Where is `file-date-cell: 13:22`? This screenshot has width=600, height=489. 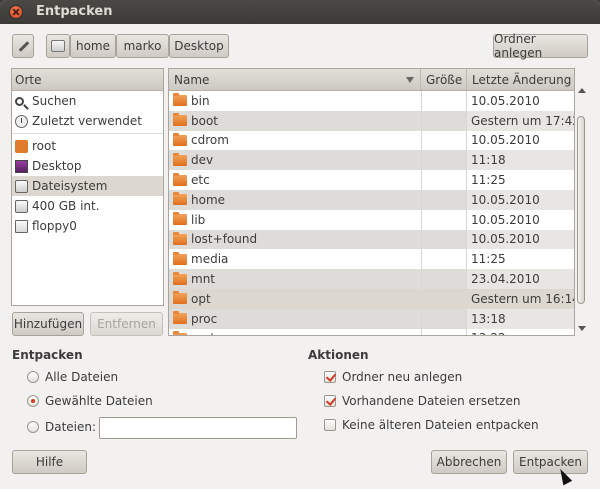 file-date-cell: 13:22 is located at coordinates (520, 332).